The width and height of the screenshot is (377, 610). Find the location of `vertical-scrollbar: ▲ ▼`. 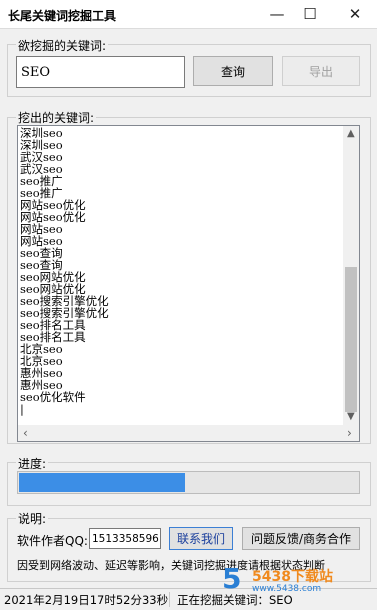

vertical-scrollbar: ▲ ▼ is located at coordinates (351, 276).